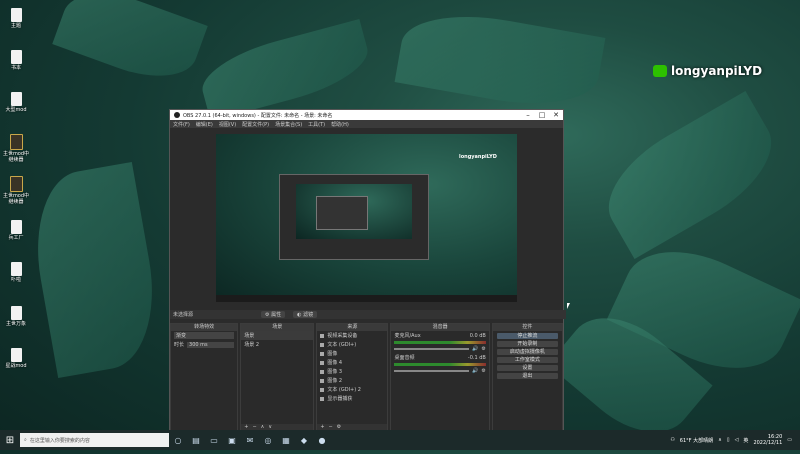 This screenshot has width=800, height=454. I want to click on filters-button: ◐ 滤镜, so click(305, 314).